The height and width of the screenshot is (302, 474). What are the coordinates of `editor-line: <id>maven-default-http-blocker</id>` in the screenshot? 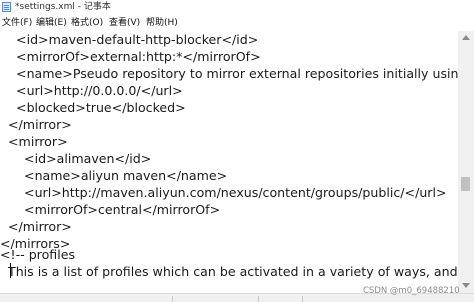 It's located at (129, 39).